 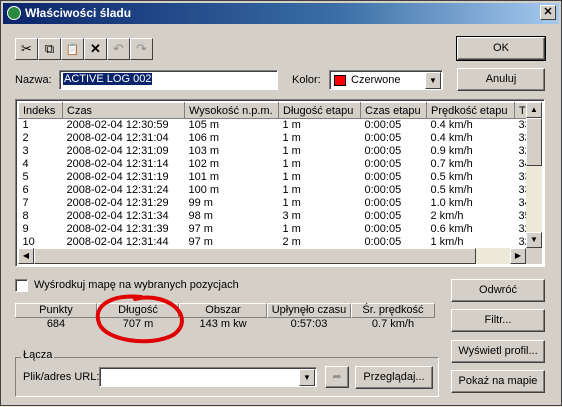 What do you see at coordinates (498, 381) in the screenshot?
I see `show-on-map-button: Pokaż na mapie` at bounding box center [498, 381].